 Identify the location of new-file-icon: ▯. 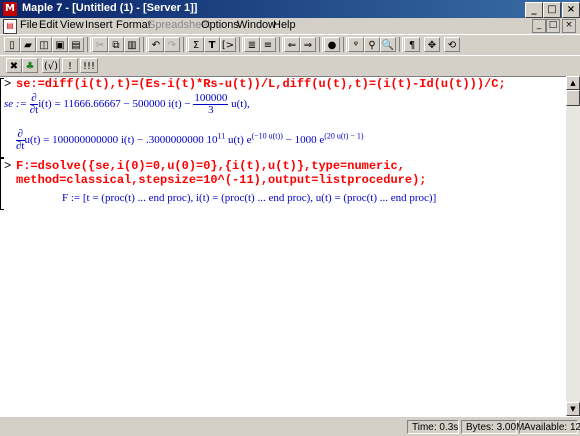
(12, 44).